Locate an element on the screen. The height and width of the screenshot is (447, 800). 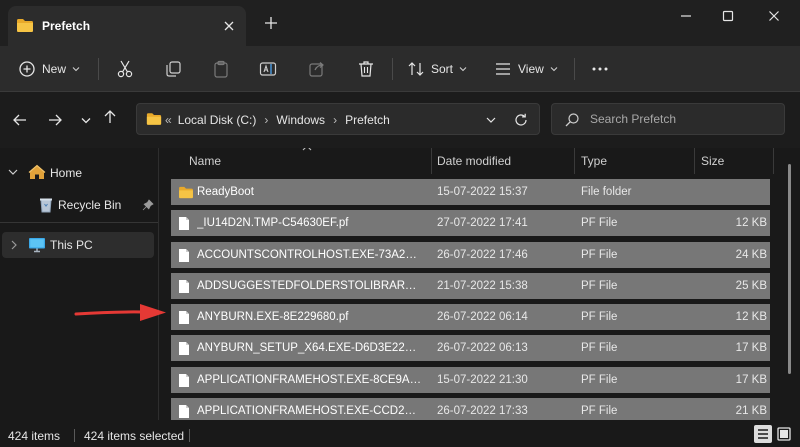
breadcrumb: « Local Disk (C:) › Windows › Prefetch is located at coordinates (277, 120).